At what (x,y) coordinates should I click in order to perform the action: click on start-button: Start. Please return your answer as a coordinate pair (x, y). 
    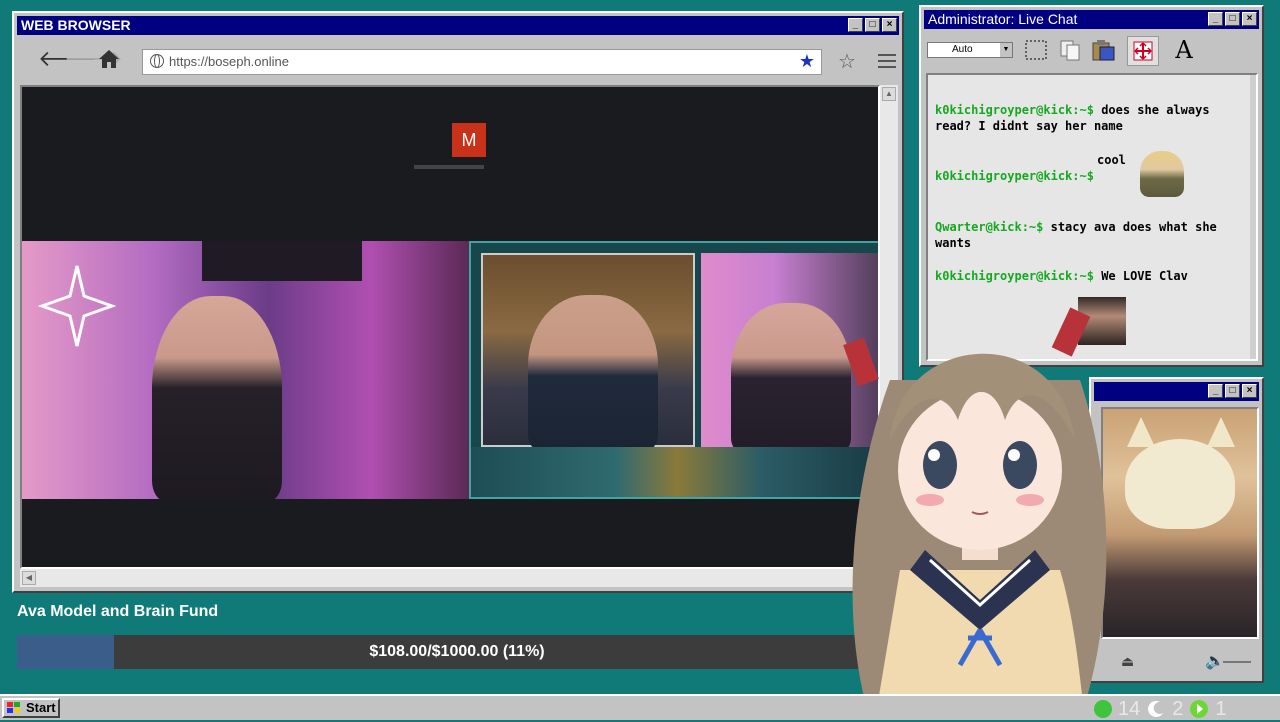
    Looking at the image, I should click on (31, 708).